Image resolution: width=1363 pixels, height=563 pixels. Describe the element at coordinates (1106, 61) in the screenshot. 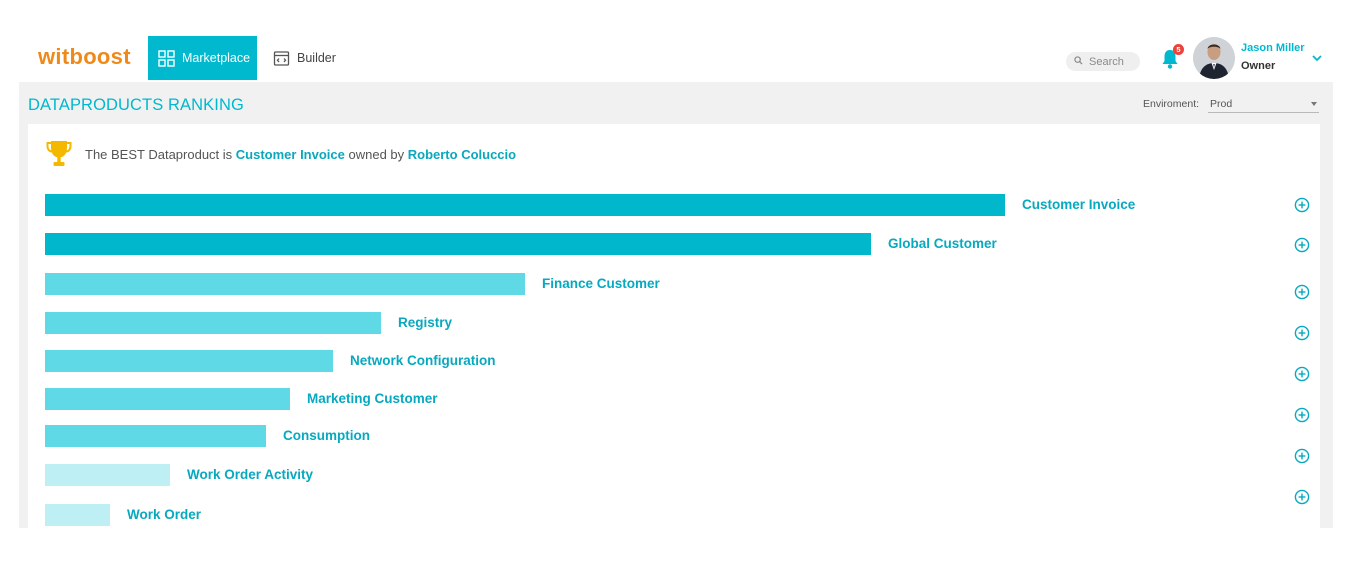

I see `search-placeholder: Search` at that location.